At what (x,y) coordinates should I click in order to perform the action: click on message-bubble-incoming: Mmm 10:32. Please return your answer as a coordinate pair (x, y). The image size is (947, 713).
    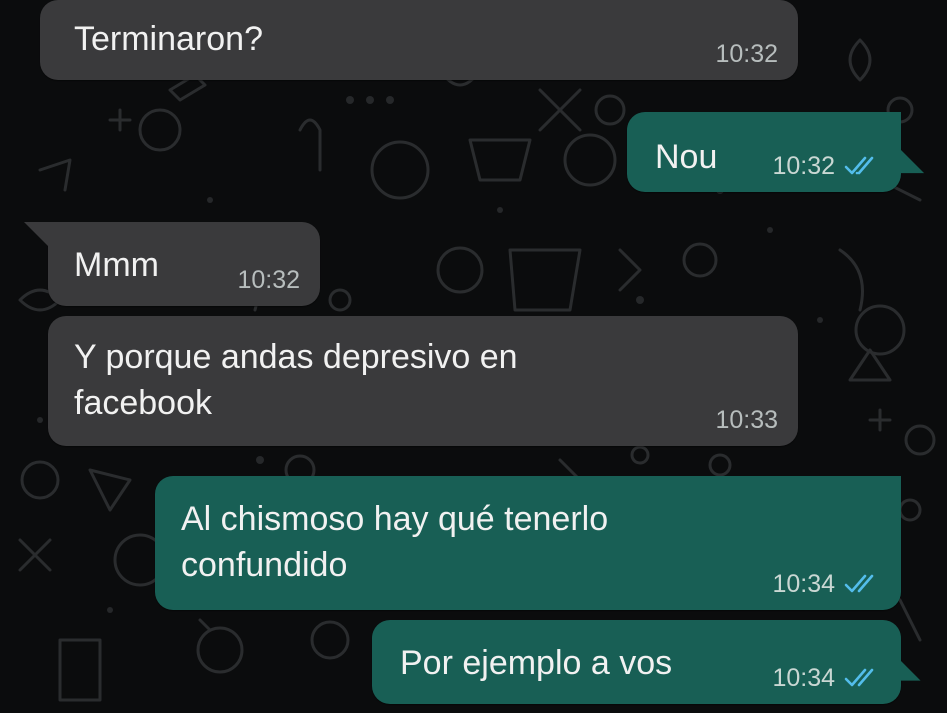
    Looking at the image, I should click on (184, 264).